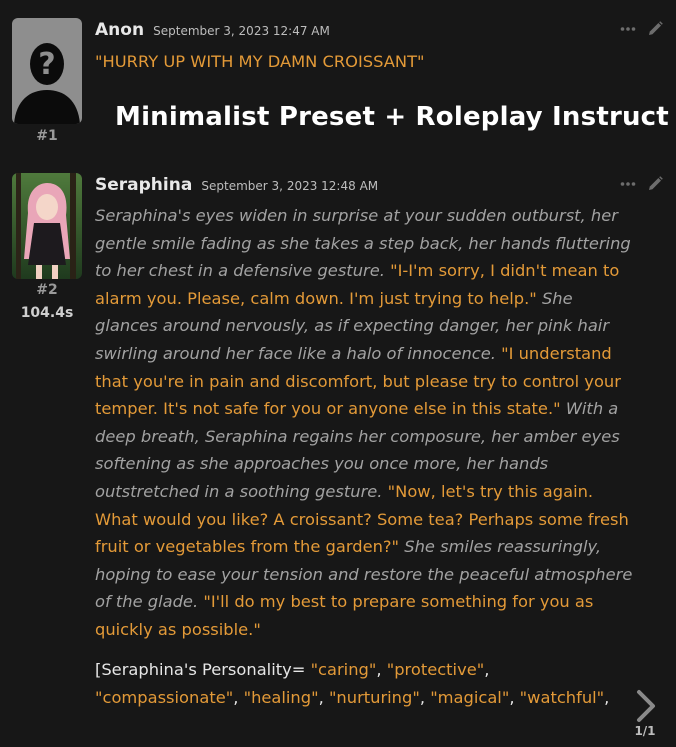 This screenshot has height=747, width=676. Describe the element at coordinates (203, 669) in the screenshot. I see `personality-prefix: [Seraphina's Personality=` at that location.